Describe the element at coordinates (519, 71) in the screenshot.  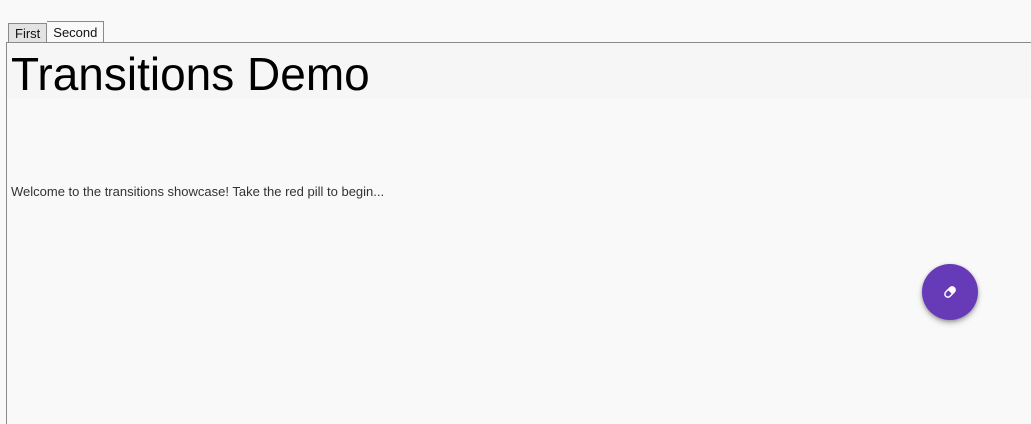
I see `app-bar: Transitions Demo` at that location.